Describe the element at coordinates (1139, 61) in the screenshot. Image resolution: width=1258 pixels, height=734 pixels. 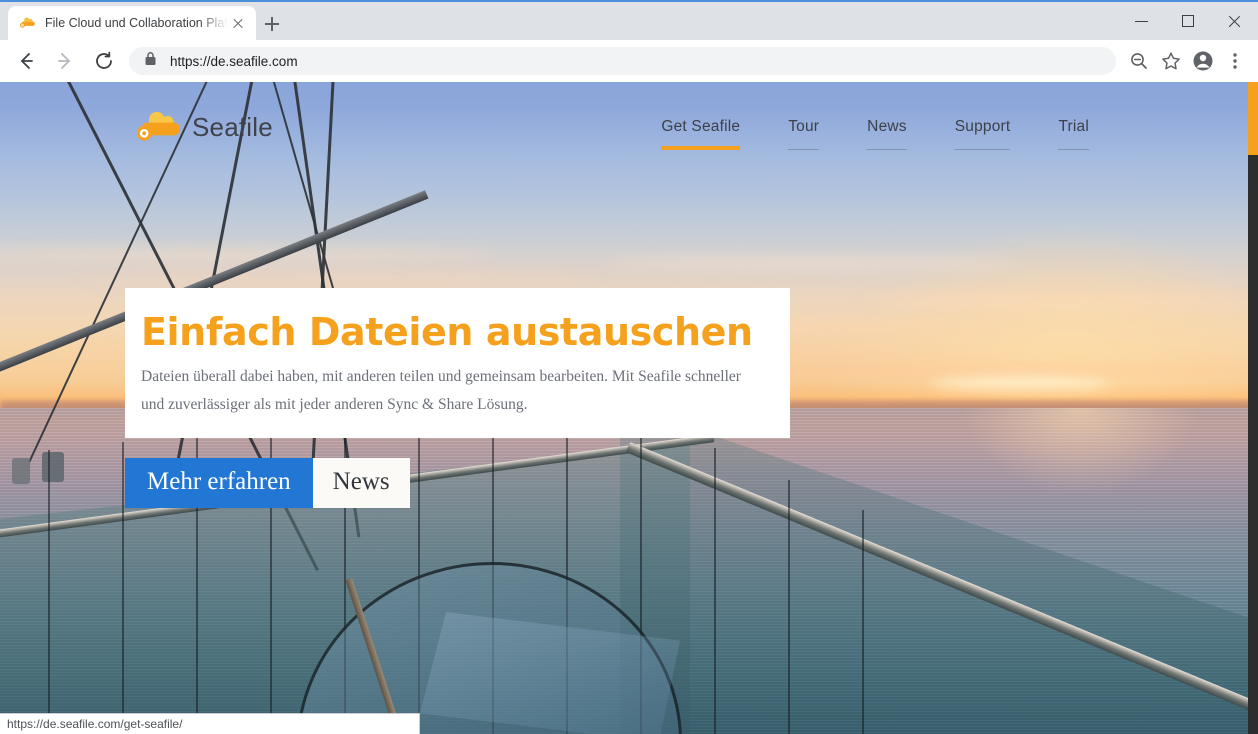
I see `search-zoom-icon` at that location.